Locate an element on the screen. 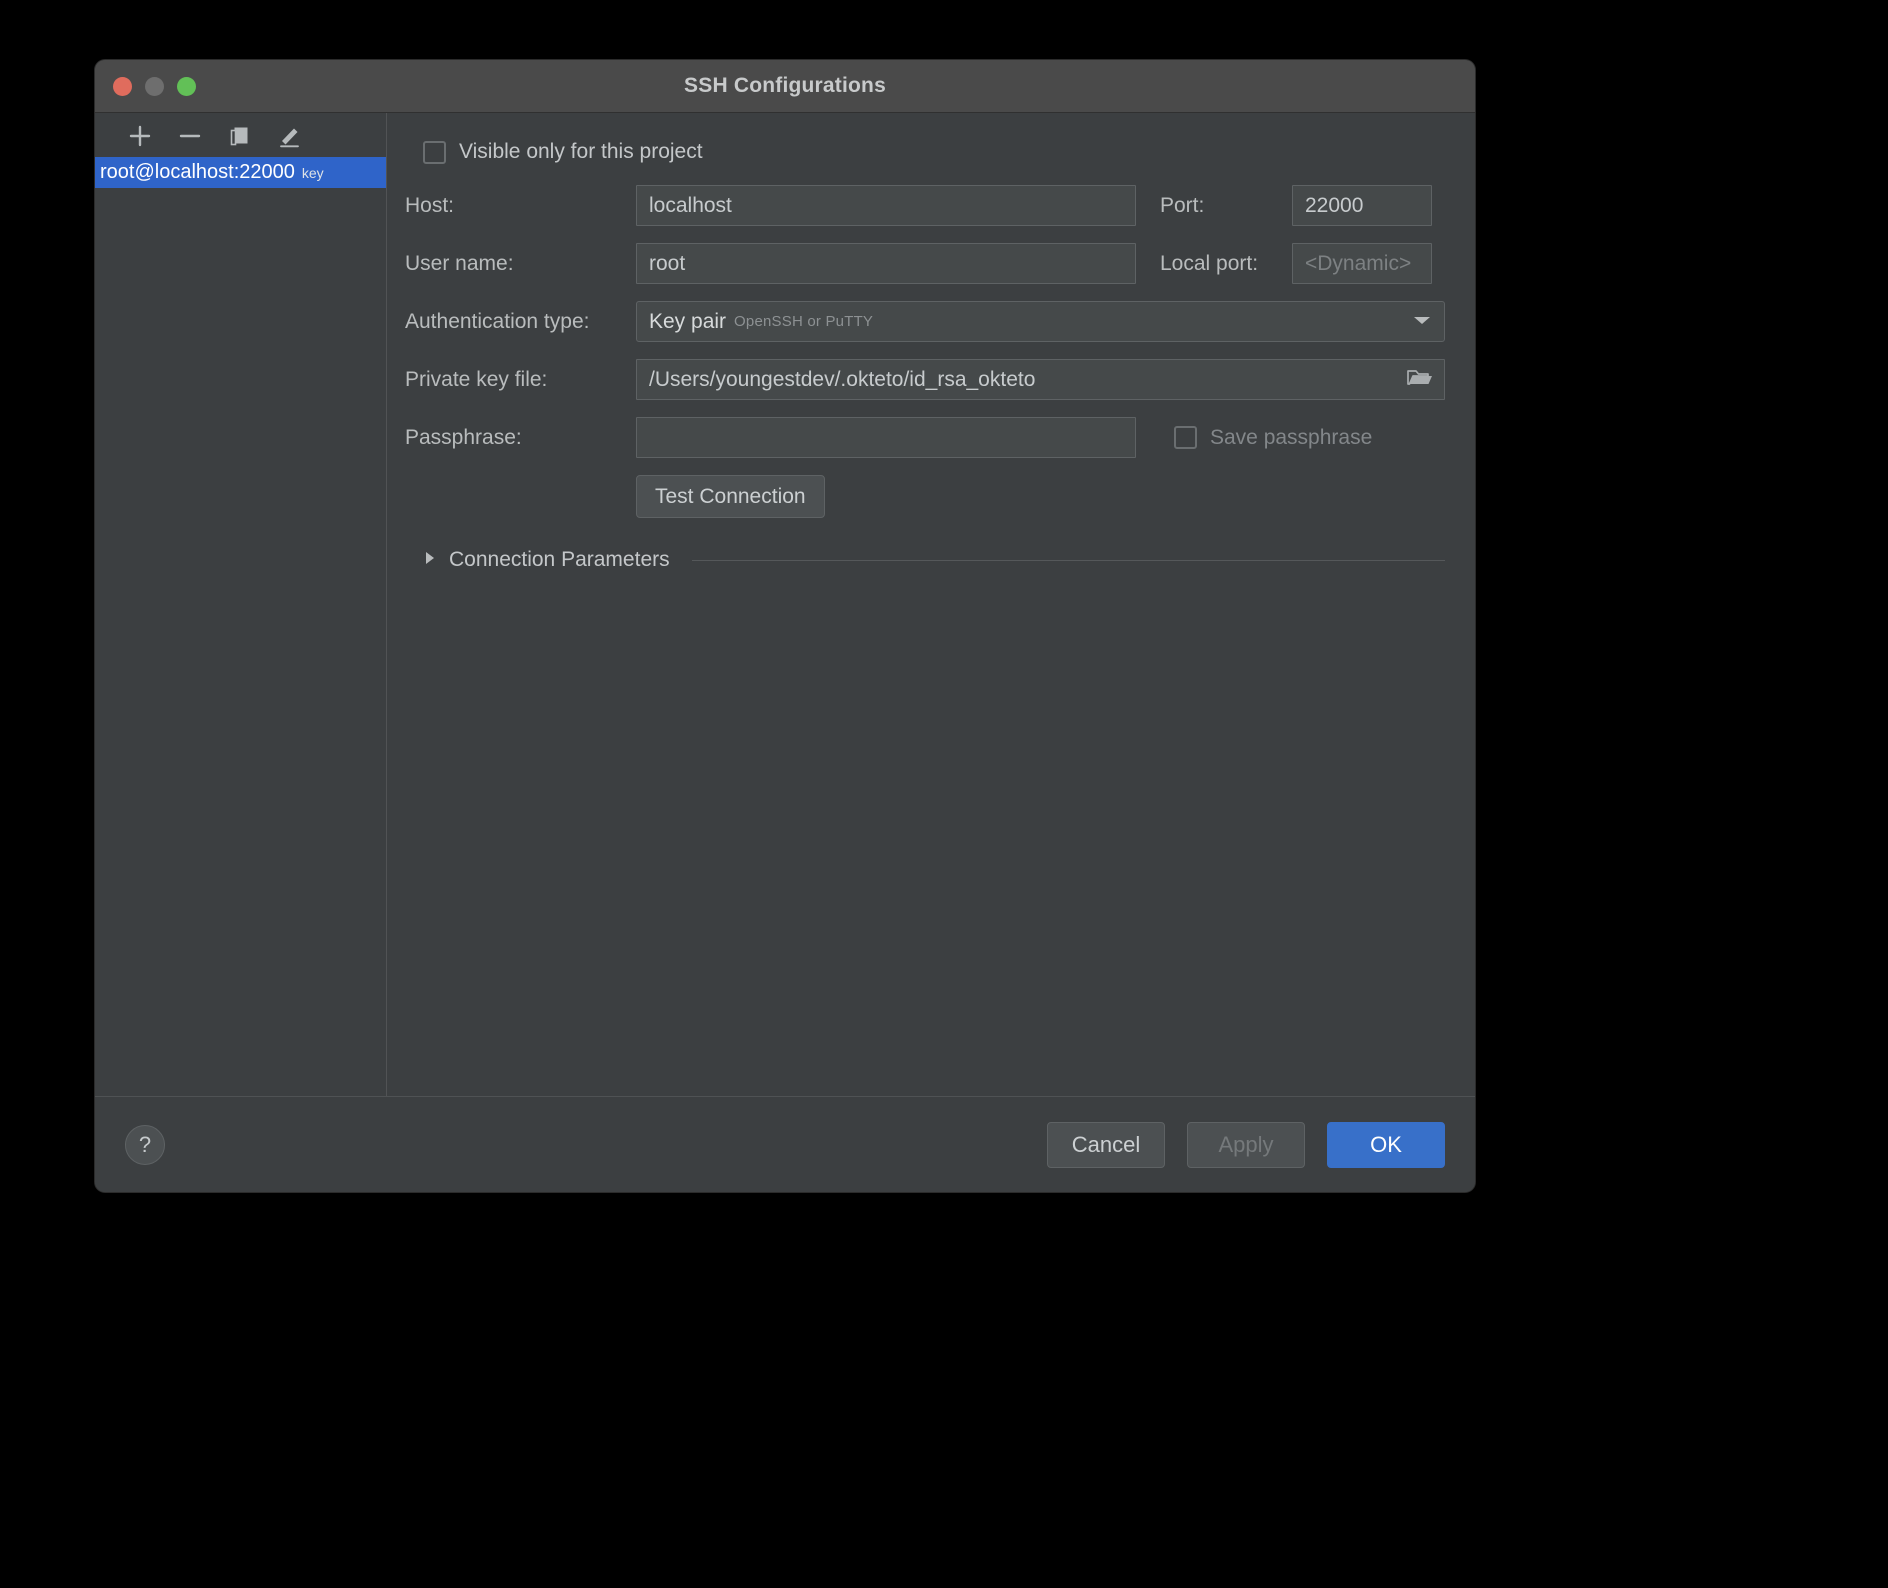 This screenshot has height=1588, width=1888. configurations-sidebar: root@localhost:22000 key is located at coordinates (241, 604).